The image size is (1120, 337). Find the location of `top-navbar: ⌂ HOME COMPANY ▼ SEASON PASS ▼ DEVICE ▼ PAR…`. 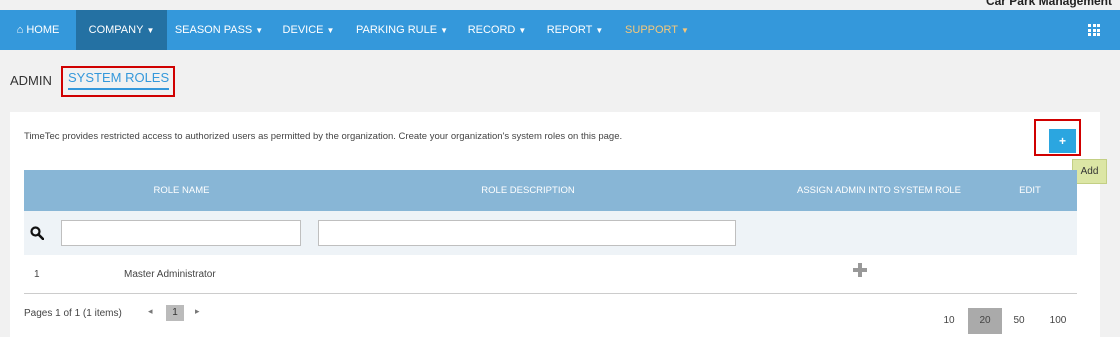

top-navbar: ⌂ HOME COMPANY ▼ SEASON PASS ▼ DEVICE ▼ PAR… is located at coordinates (560, 30).